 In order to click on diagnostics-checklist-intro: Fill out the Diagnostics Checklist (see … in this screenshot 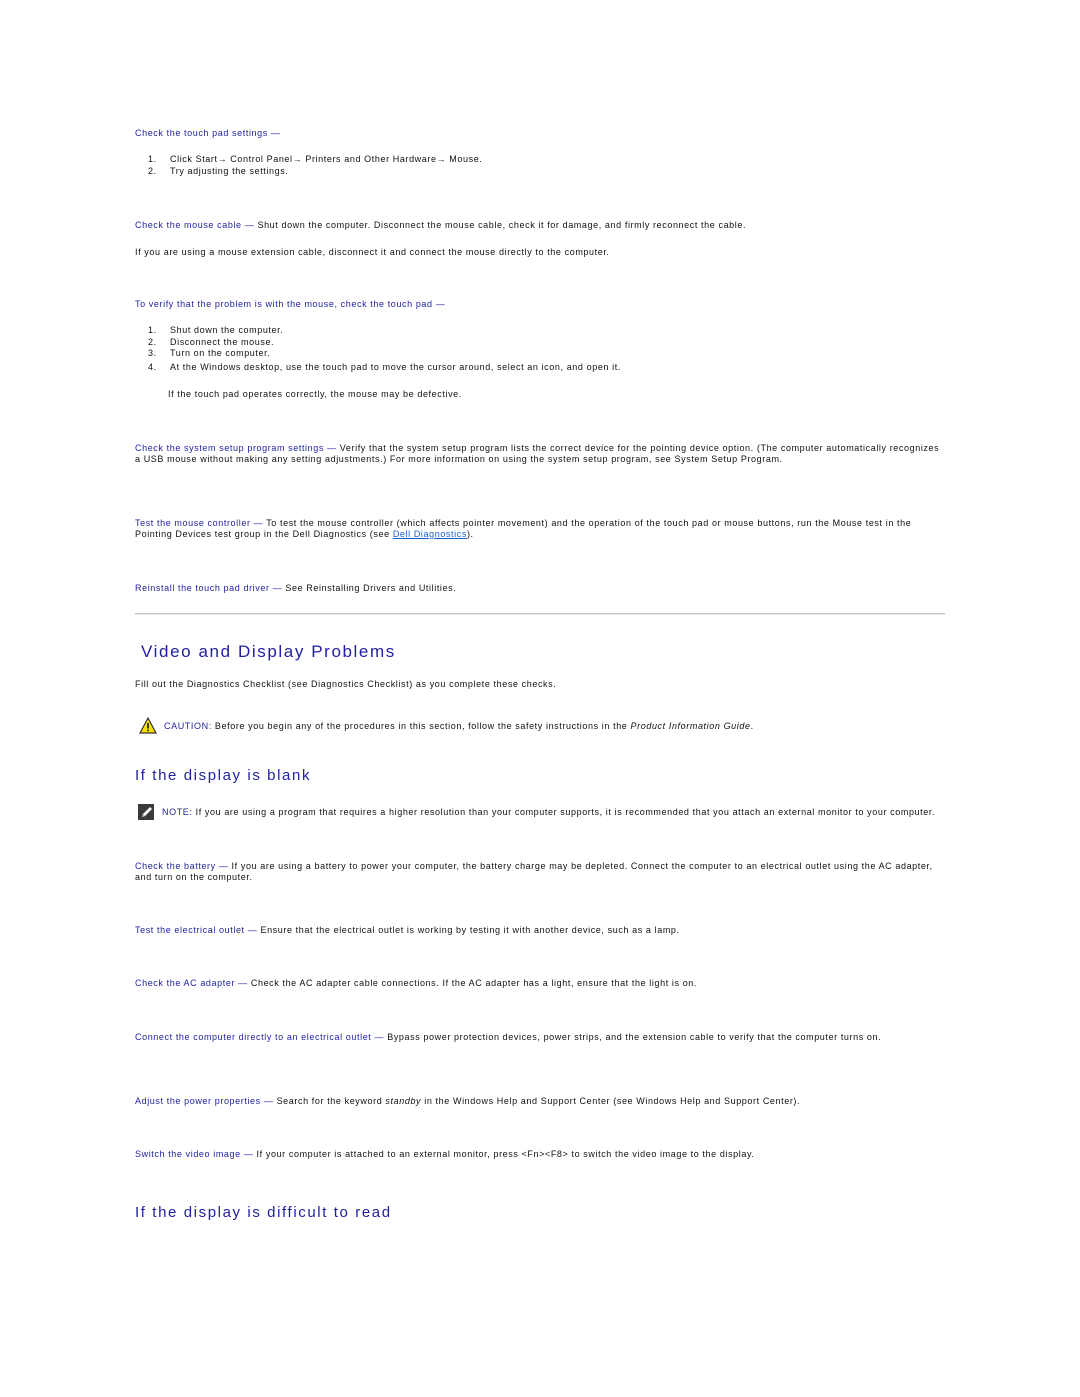, I will do `click(346, 684)`.